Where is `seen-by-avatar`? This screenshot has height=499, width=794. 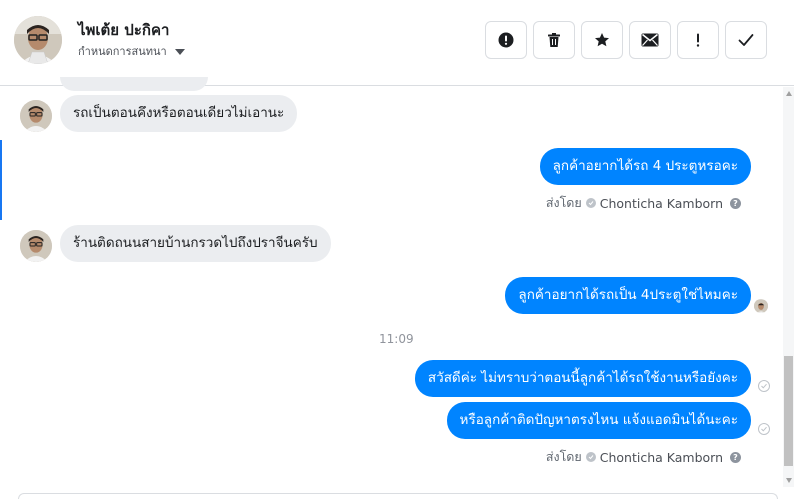
seen-by-avatar is located at coordinates (761, 306).